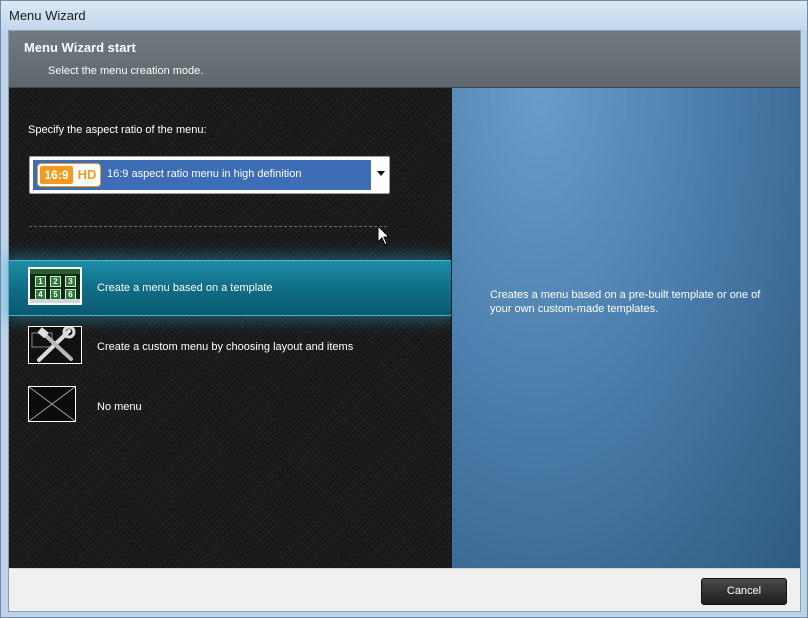 The image size is (808, 618). I want to click on option-no-menu: No menu, so click(230, 408).